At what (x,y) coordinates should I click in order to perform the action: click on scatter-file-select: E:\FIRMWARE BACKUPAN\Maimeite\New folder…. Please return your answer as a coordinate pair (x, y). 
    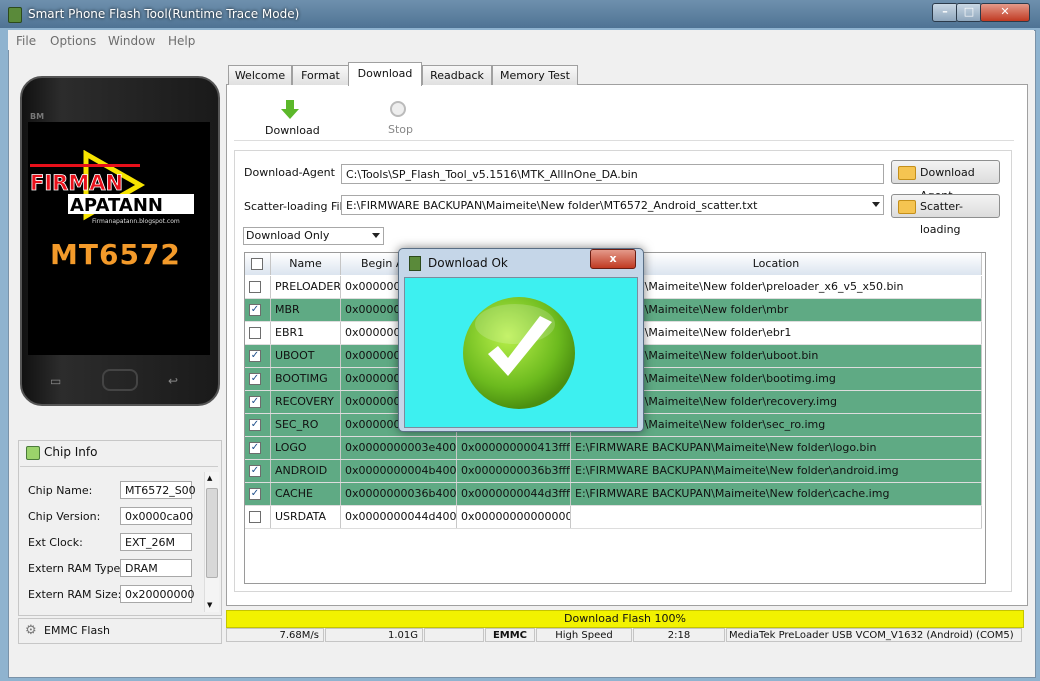
    Looking at the image, I should click on (612, 205).